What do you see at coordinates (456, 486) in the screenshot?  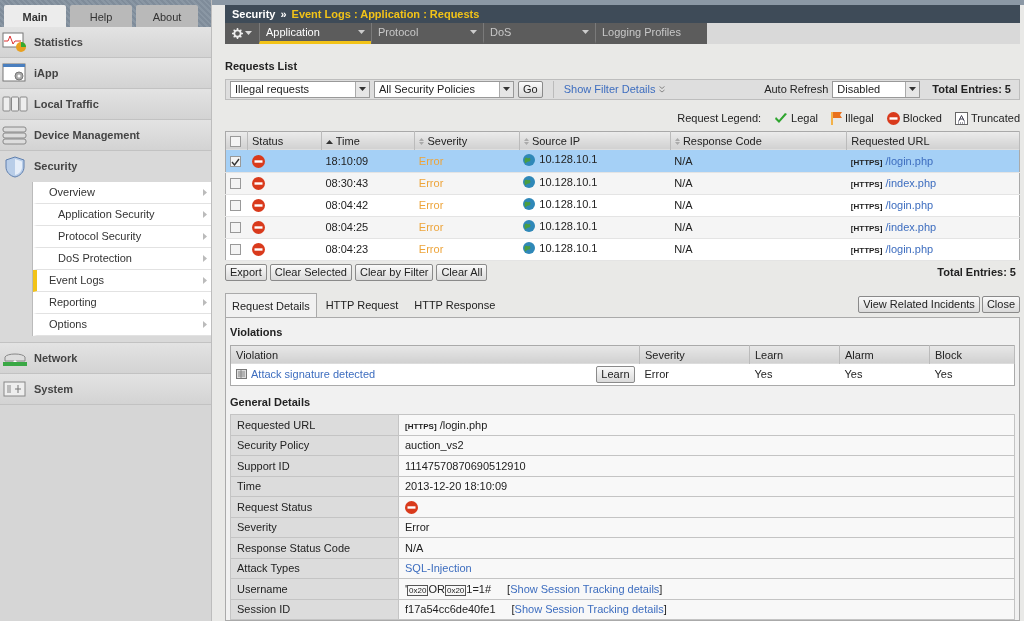 I see `detail-value: 2013-12-20 18:10:09` at bounding box center [456, 486].